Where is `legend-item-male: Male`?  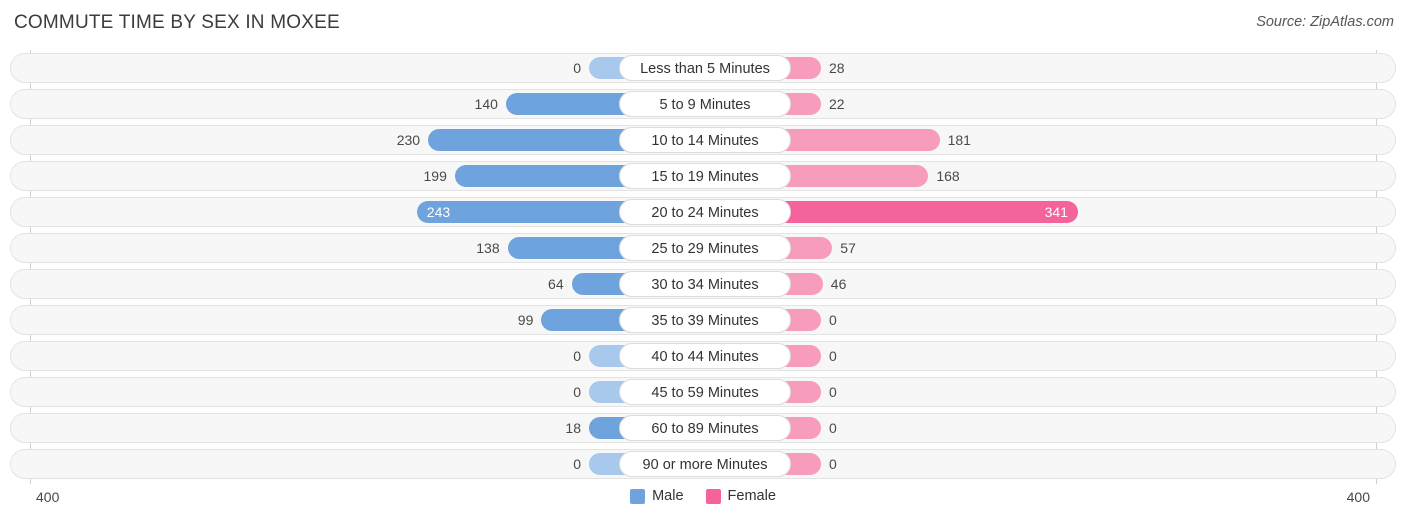
legend-item-male: Male is located at coordinates (657, 496).